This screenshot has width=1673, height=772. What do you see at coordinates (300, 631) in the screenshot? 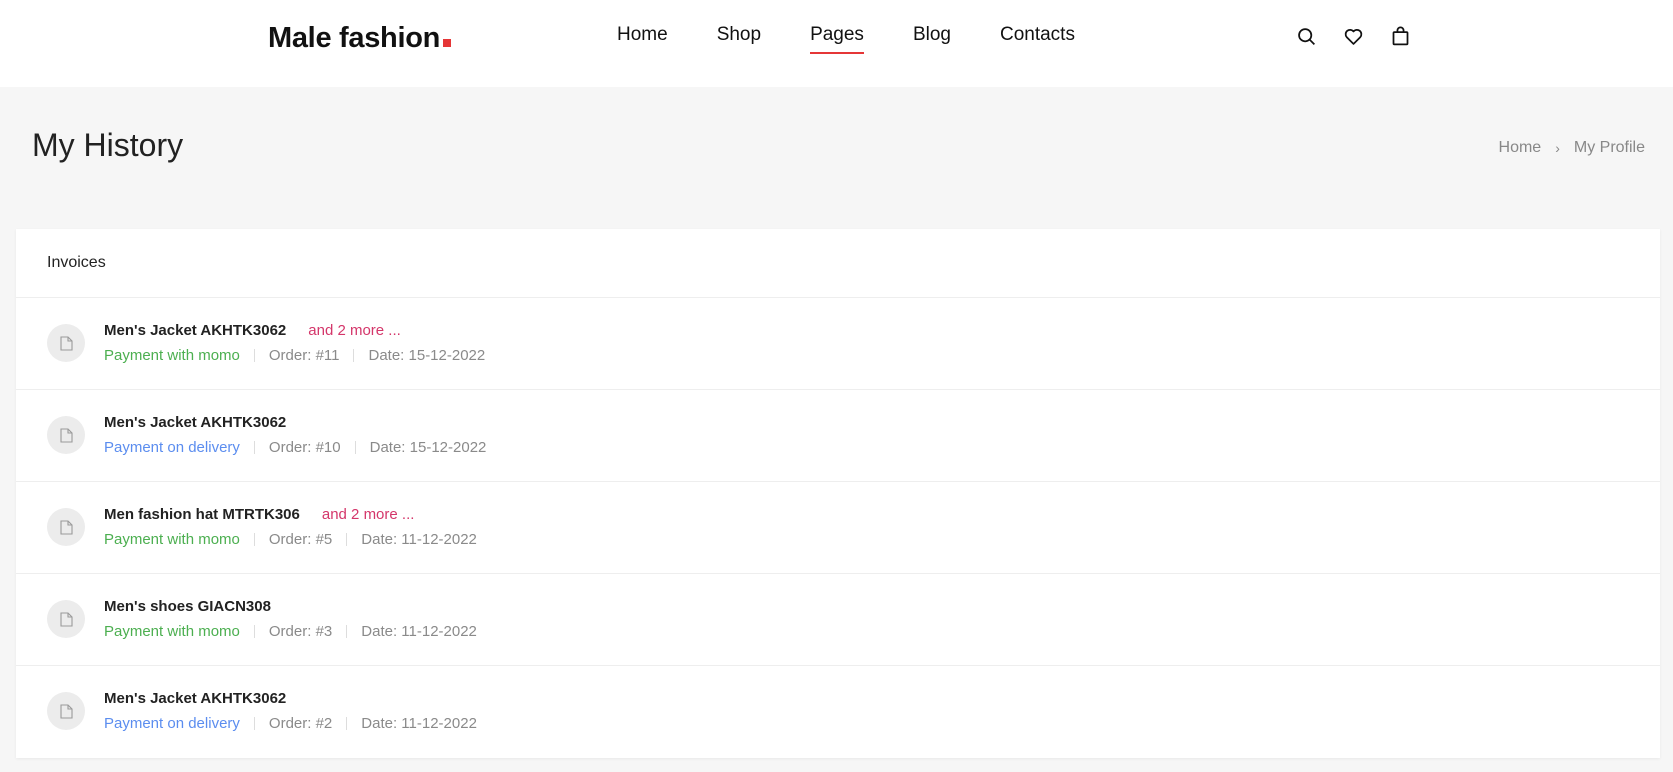
I see `invoice-order: Order: #3` at bounding box center [300, 631].